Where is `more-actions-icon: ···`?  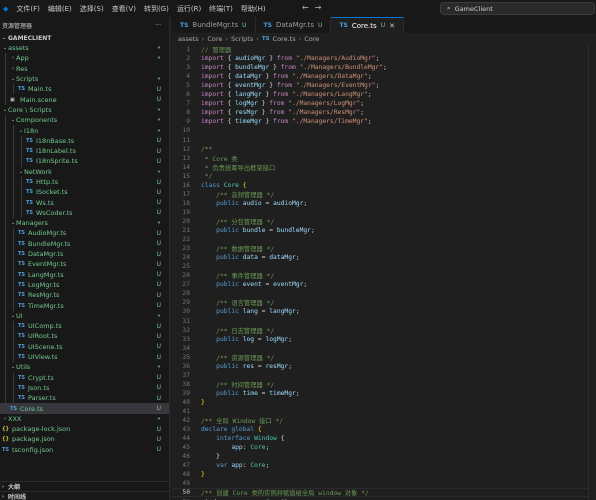
more-actions-icon: ··· is located at coordinates (158, 25).